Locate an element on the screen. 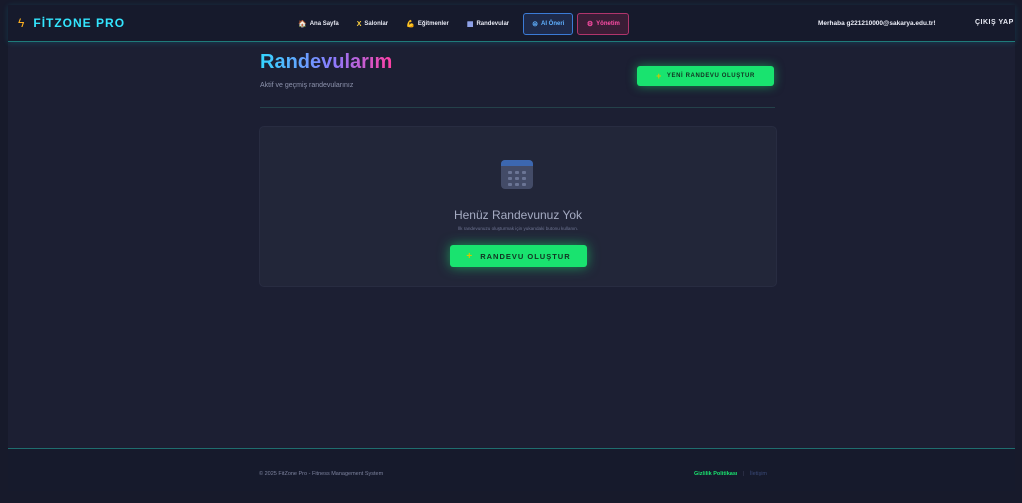 The width and height of the screenshot is (1022, 503). nav-item-home: 🏠 Ana Sayfa is located at coordinates (318, 24).